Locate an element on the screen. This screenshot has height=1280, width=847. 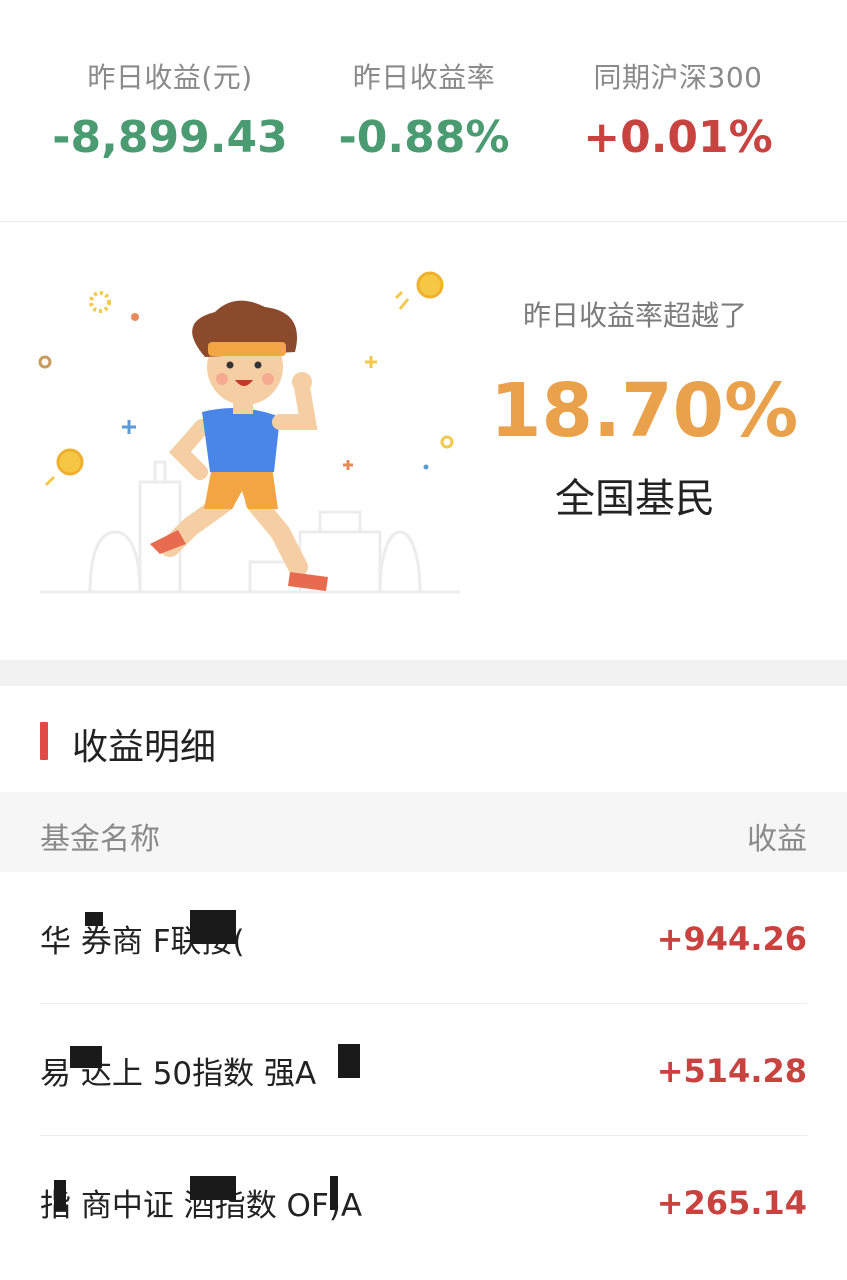
fund-income: +944.26 is located at coordinates (731, 939).